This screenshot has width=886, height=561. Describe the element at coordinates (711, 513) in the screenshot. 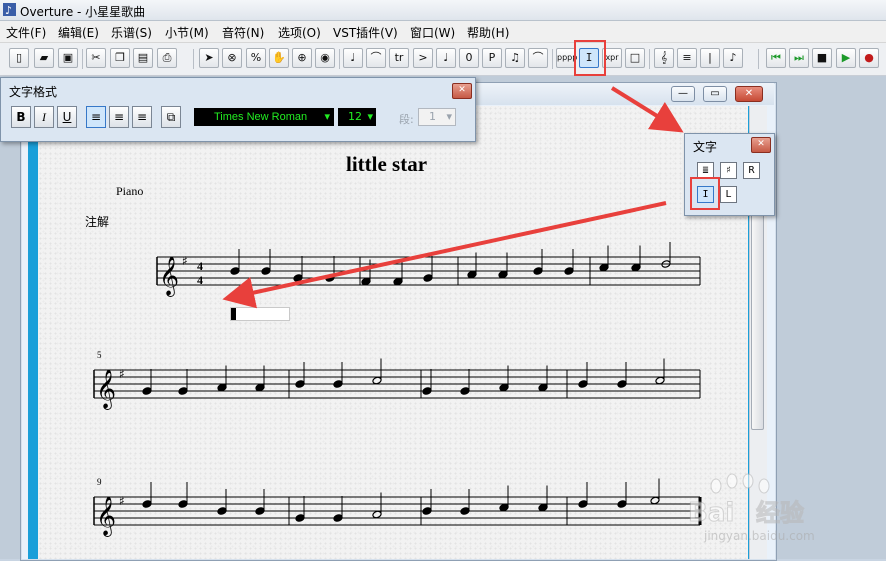

I see `watermark-brand: Bai` at that location.